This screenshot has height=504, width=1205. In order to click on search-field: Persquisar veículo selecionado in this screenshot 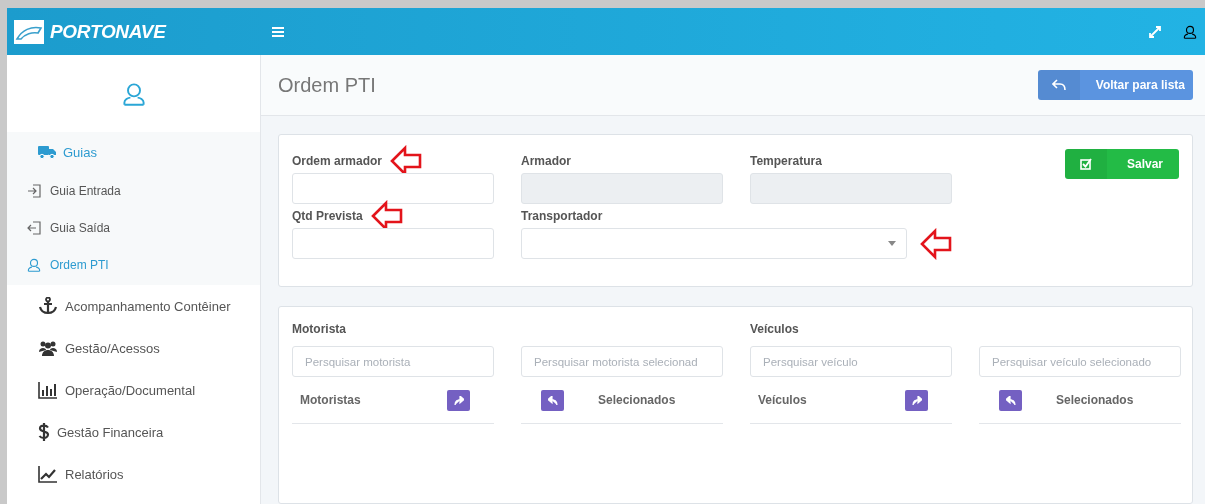, I will do `click(1080, 361)`.